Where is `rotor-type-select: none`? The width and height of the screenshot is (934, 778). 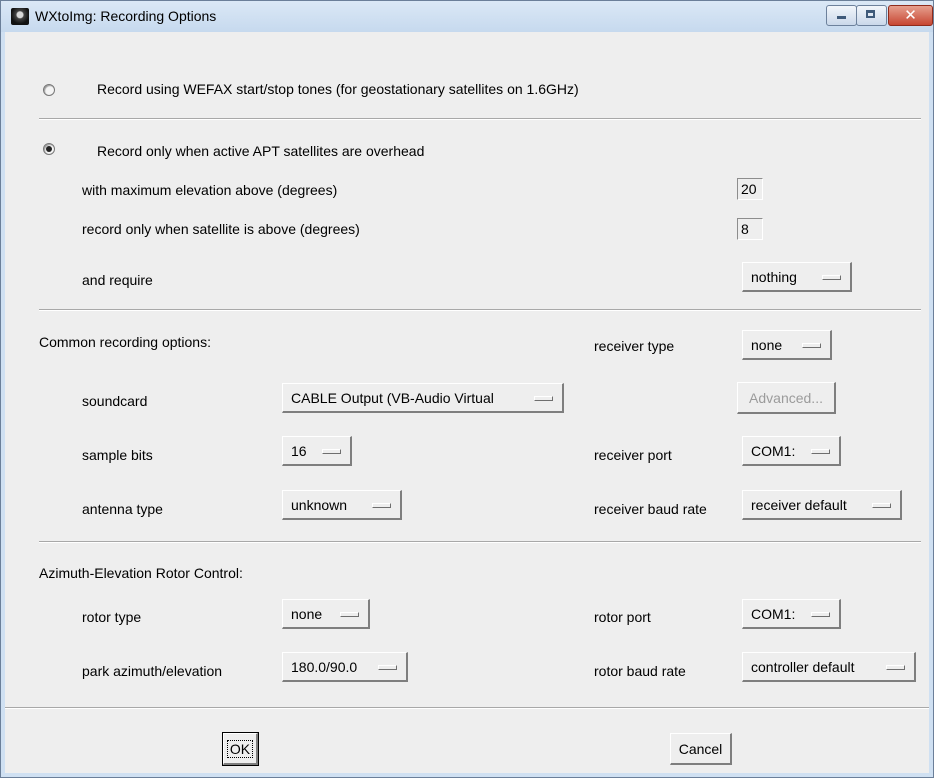
rotor-type-select: none is located at coordinates (326, 614).